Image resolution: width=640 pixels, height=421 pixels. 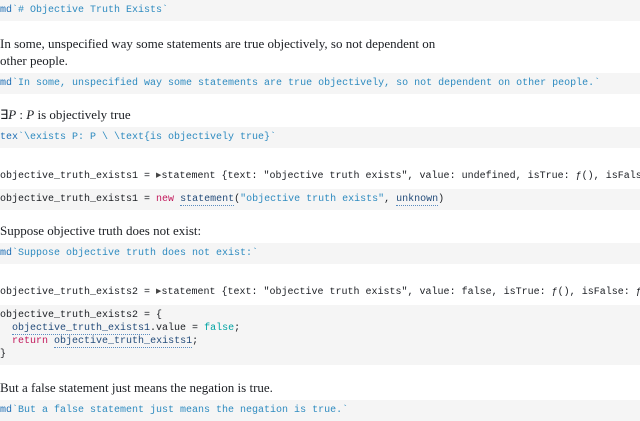 What do you see at coordinates (12, 114) in the screenshot?
I see `math-var-p: P` at bounding box center [12, 114].